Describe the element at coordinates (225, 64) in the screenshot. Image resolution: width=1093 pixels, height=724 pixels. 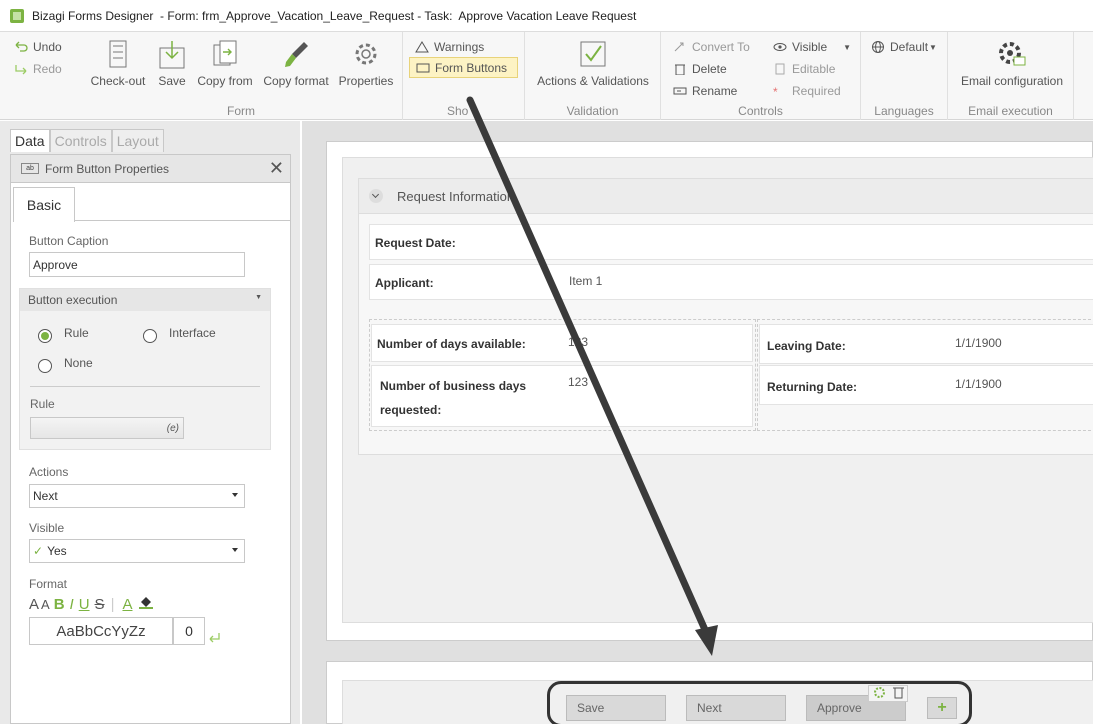
I see `copy-from-button: Copy from` at that location.